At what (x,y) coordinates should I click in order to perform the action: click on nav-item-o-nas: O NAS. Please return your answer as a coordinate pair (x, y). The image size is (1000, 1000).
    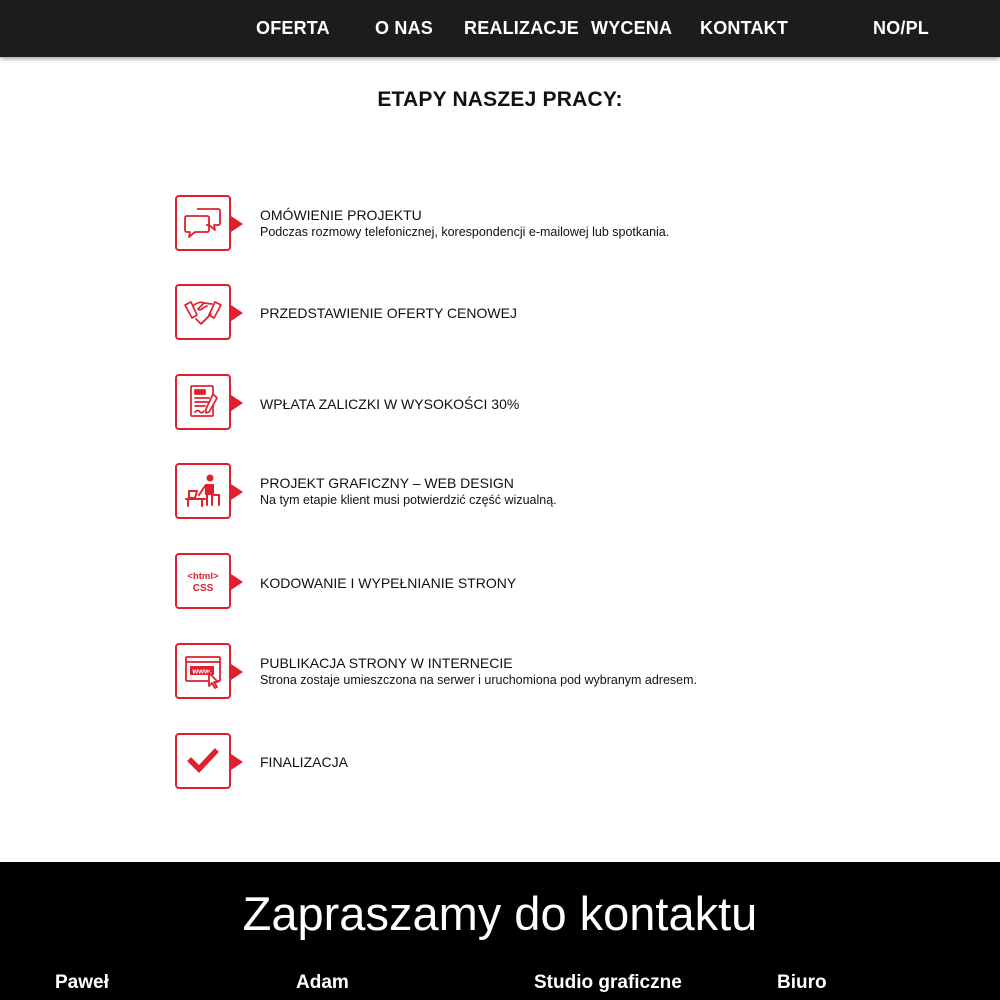
    Looking at the image, I should click on (404, 28).